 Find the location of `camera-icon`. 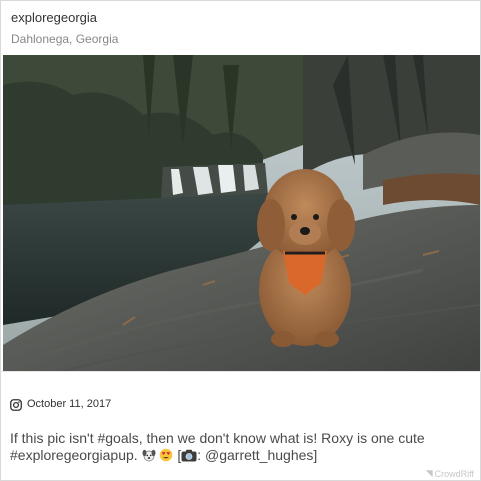

camera-icon is located at coordinates (189, 457).